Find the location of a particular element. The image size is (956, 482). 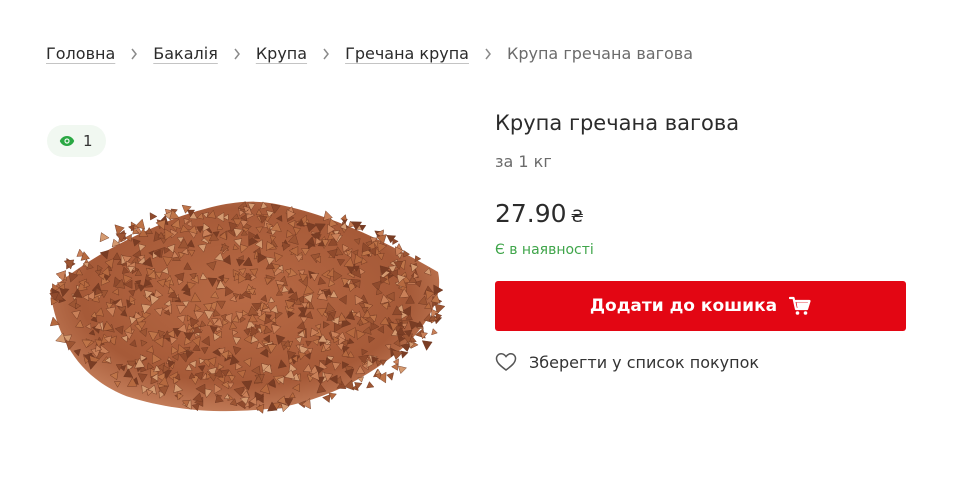

price-value: 27.90 is located at coordinates (531, 213).